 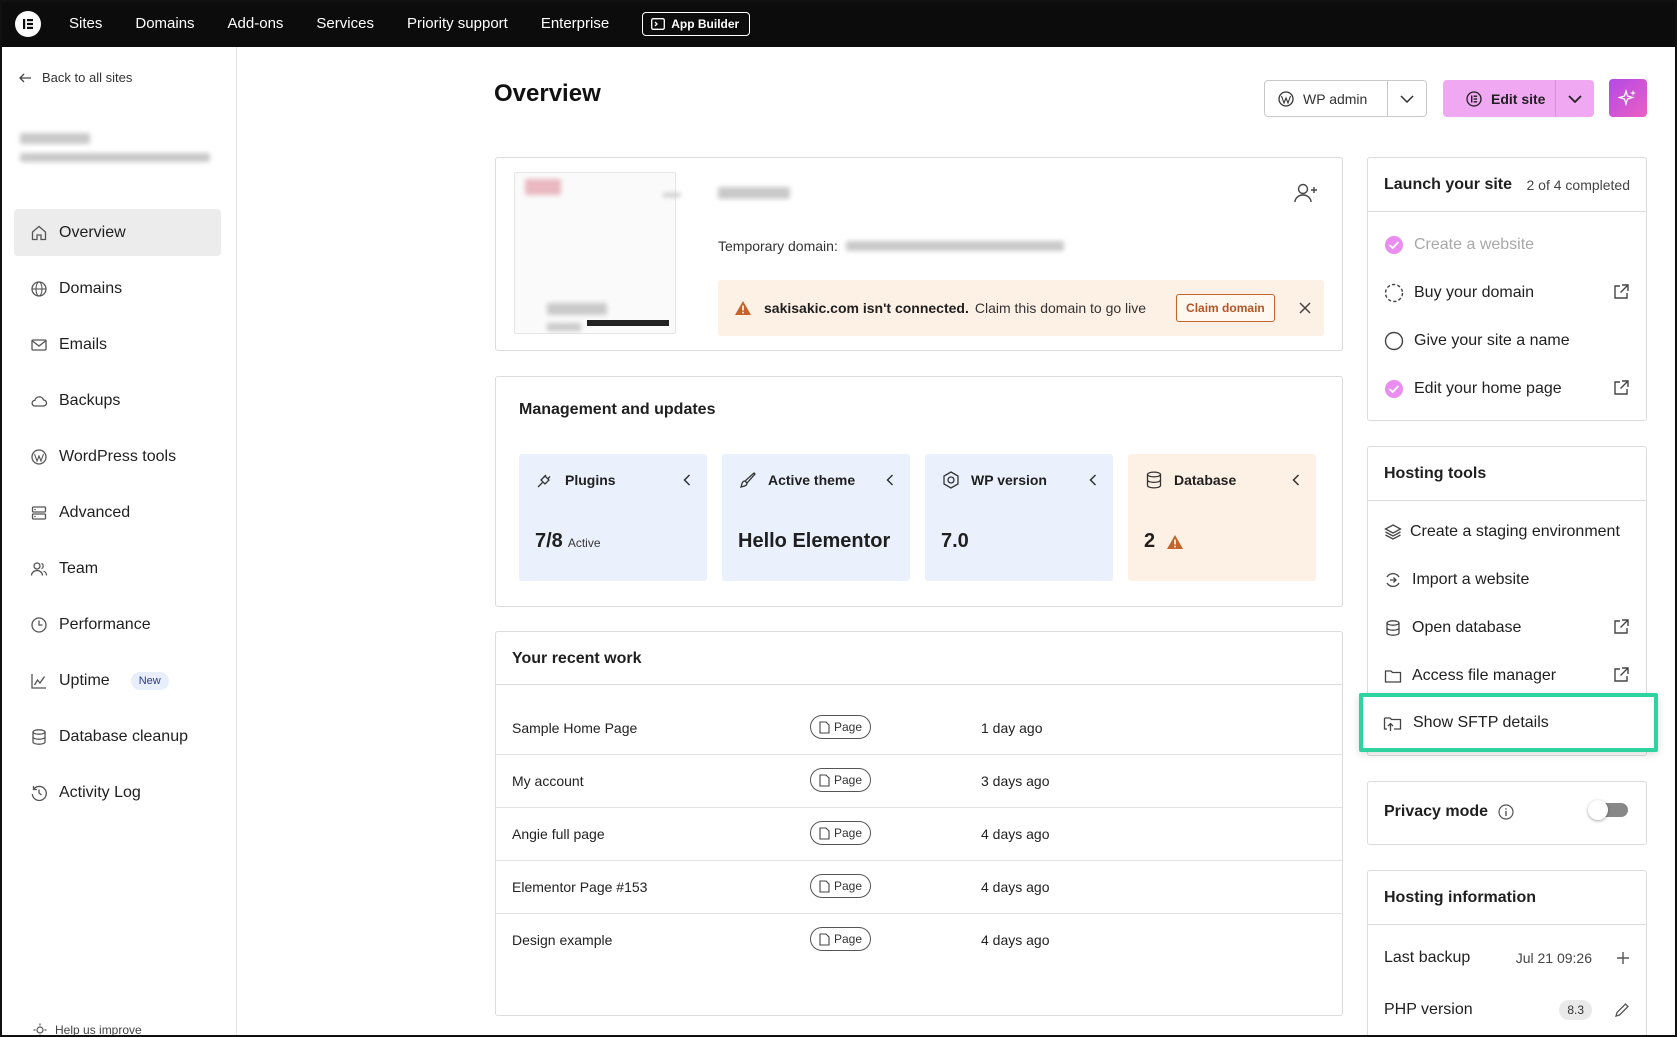 I want to click on tool-open-database: Open database, so click(x=1509, y=628).